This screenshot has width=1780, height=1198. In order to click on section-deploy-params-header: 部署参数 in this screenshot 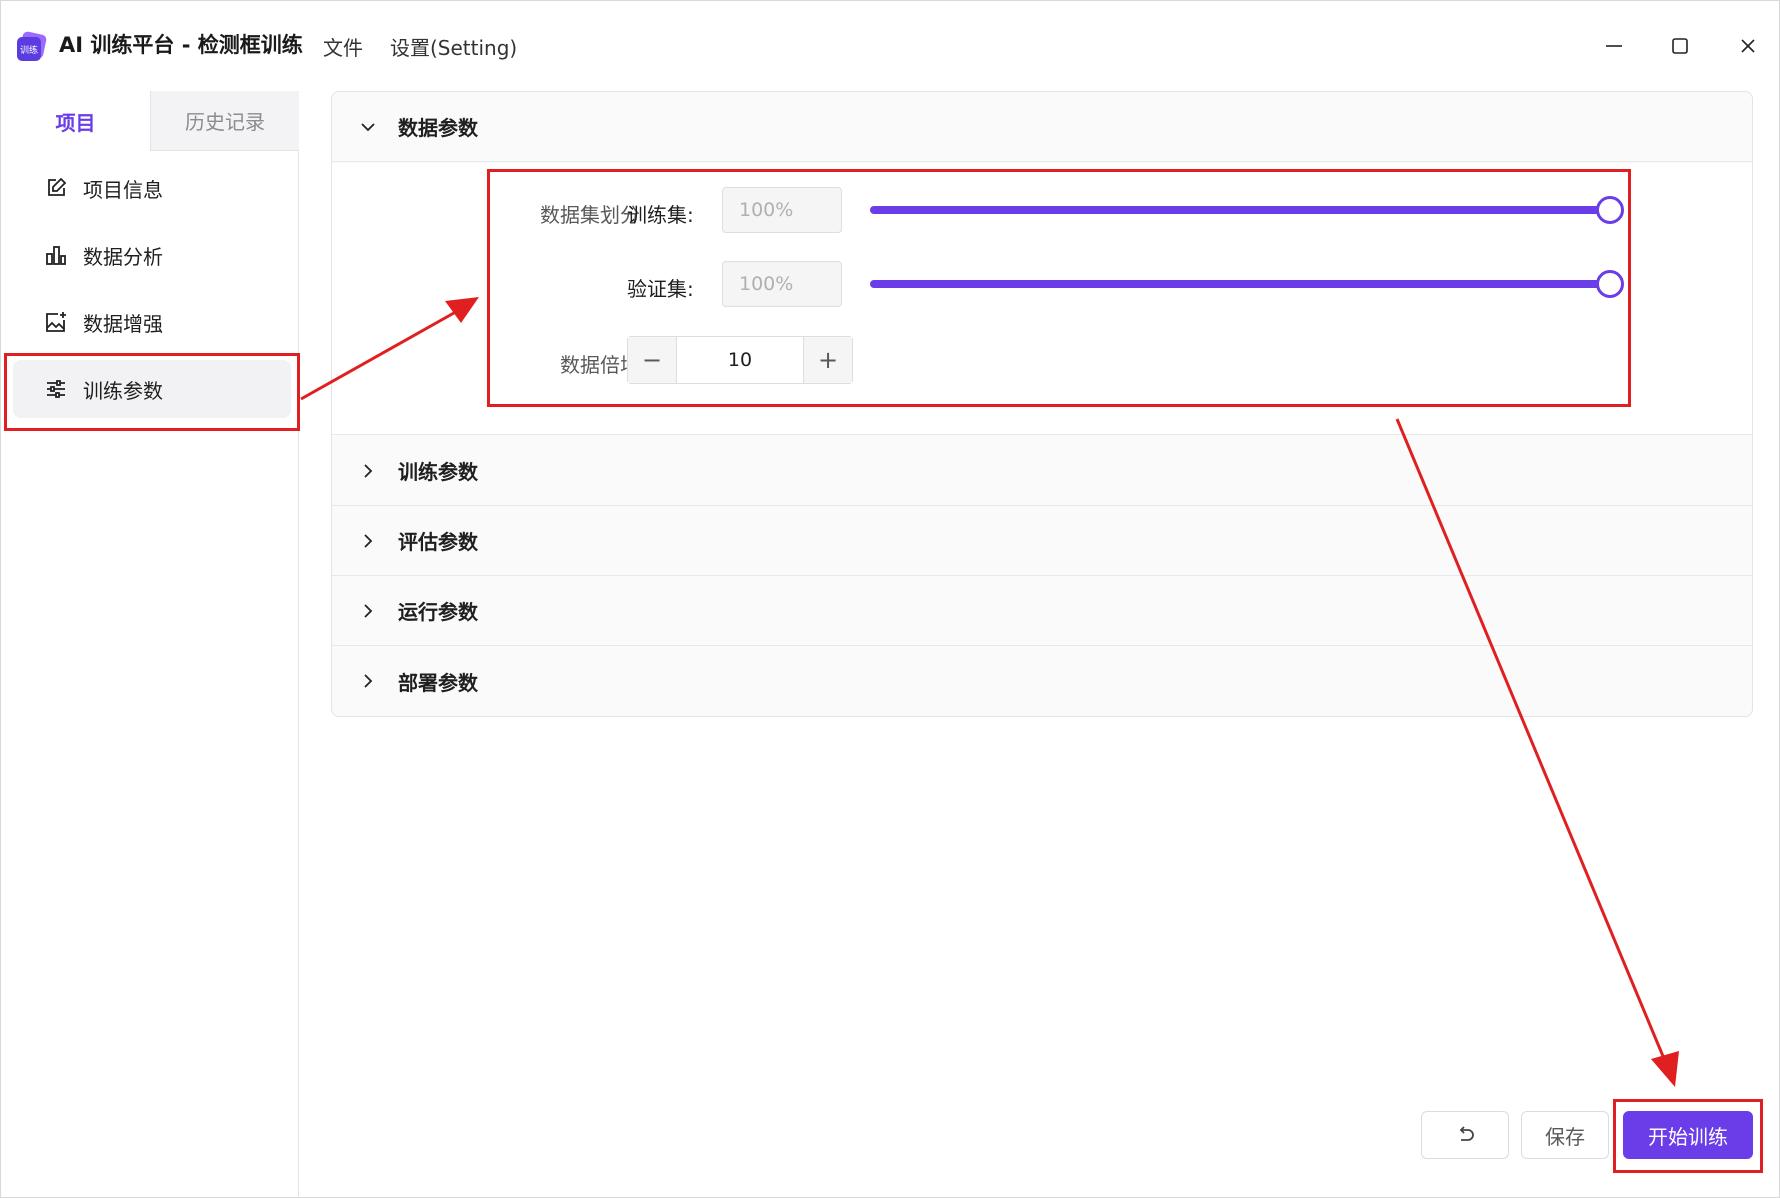, I will do `click(1042, 681)`.